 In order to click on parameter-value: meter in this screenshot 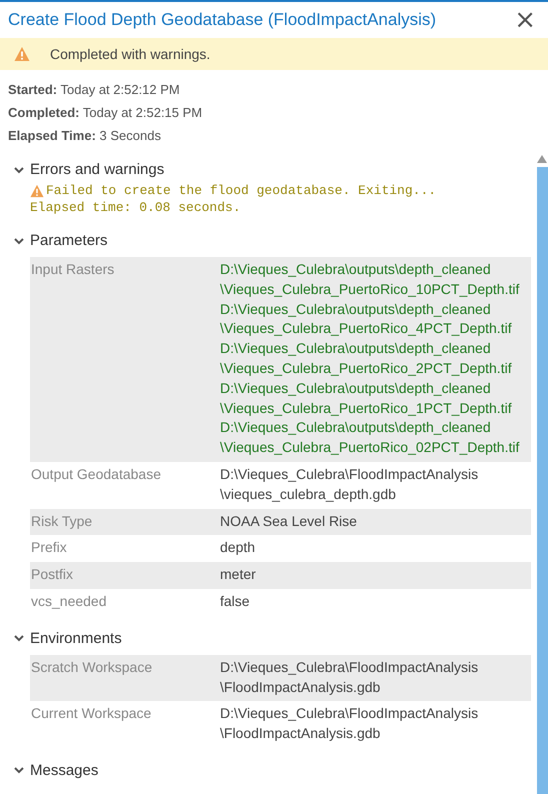, I will do `click(238, 574)`.